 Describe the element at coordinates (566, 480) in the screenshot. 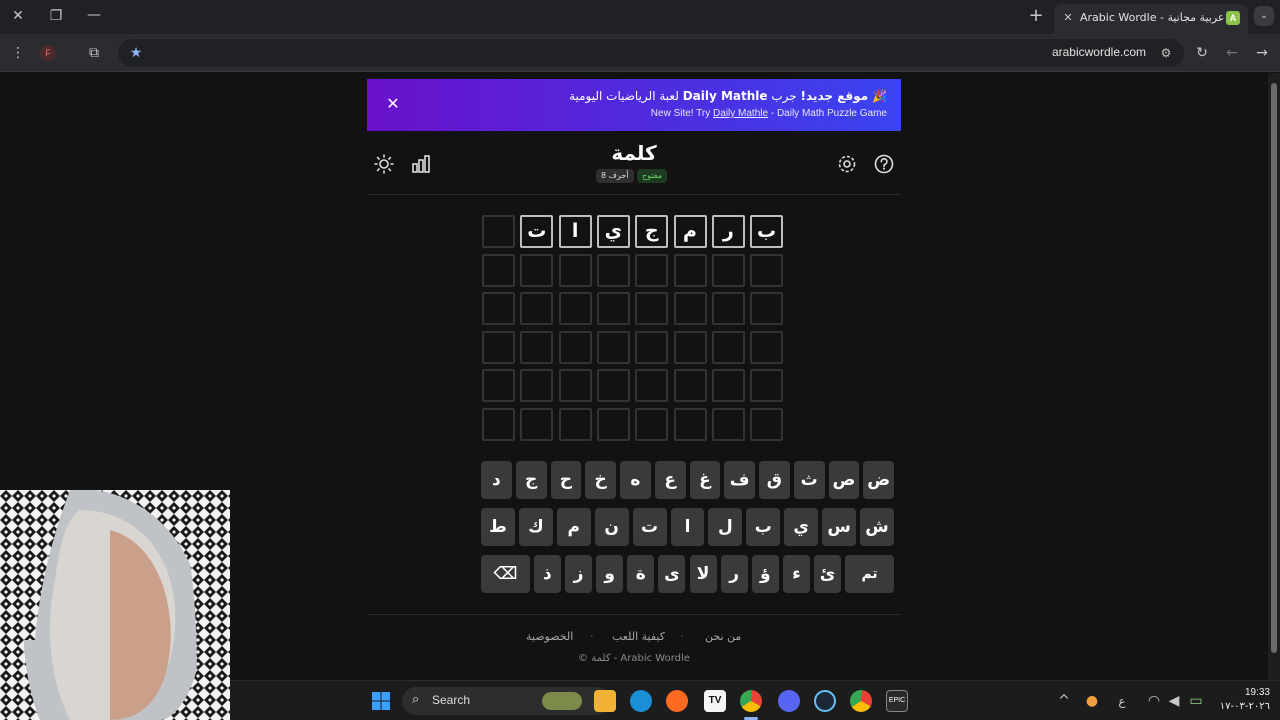

I see `key-letter: ح` at that location.